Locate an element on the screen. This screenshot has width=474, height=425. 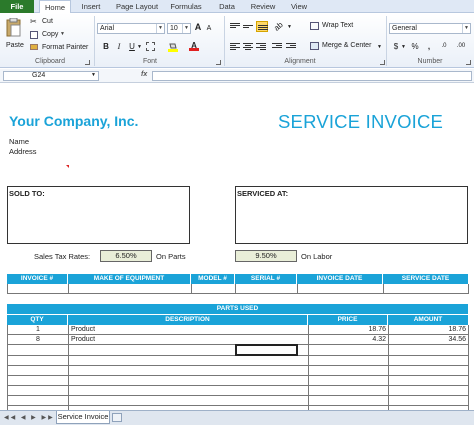
invoice-title: SERVICE INVOICE is located at coordinates (360, 122).